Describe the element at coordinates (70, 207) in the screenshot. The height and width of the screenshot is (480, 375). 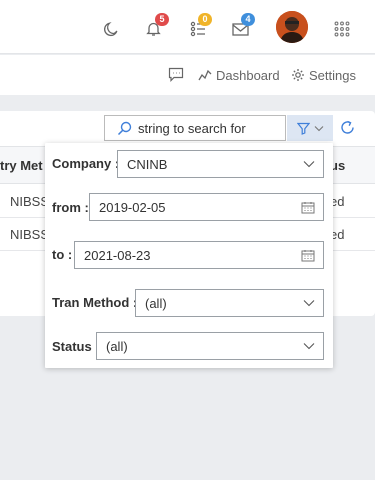
I see `from-label: from :` at that location.